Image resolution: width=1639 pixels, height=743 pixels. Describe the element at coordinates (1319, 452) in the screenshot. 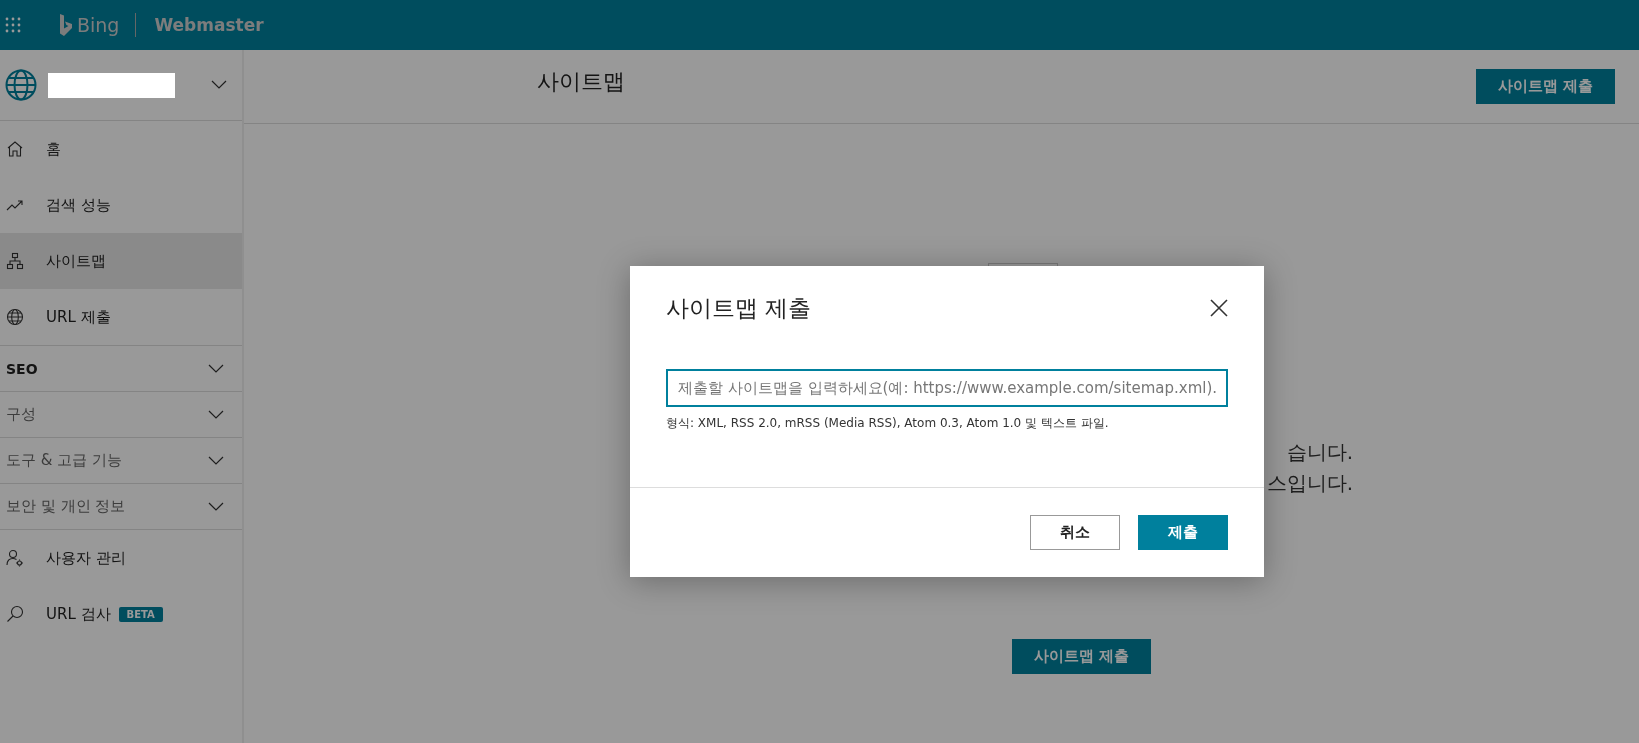

I see `empty-state-text: 습니다.` at that location.